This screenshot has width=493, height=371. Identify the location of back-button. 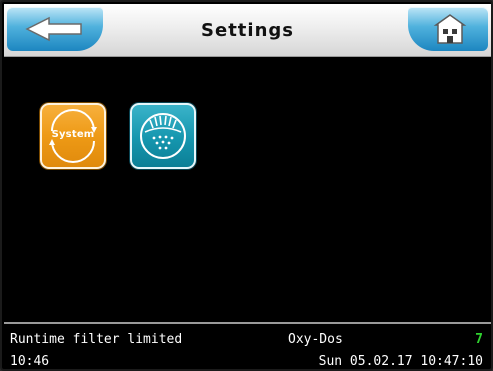
(55, 29).